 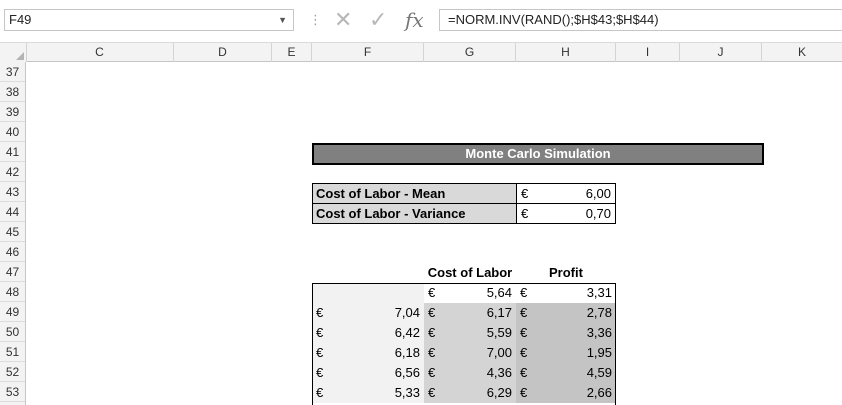 What do you see at coordinates (470, 353) in the screenshot?
I see `table-row-cell-g: € 7,00` at bounding box center [470, 353].